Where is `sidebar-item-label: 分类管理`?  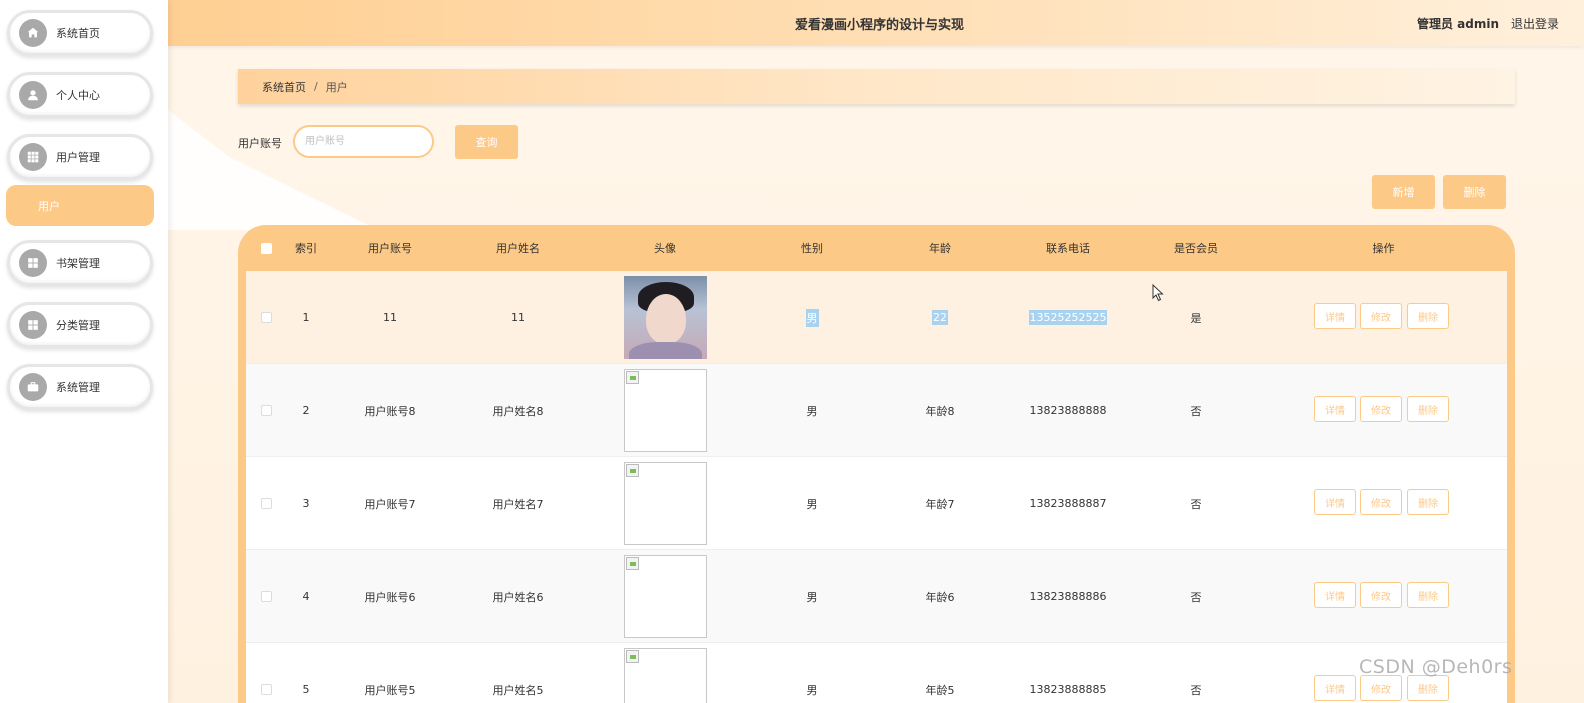 sidebar-item-label: 分类管理 is located at coordinates (78, 325).